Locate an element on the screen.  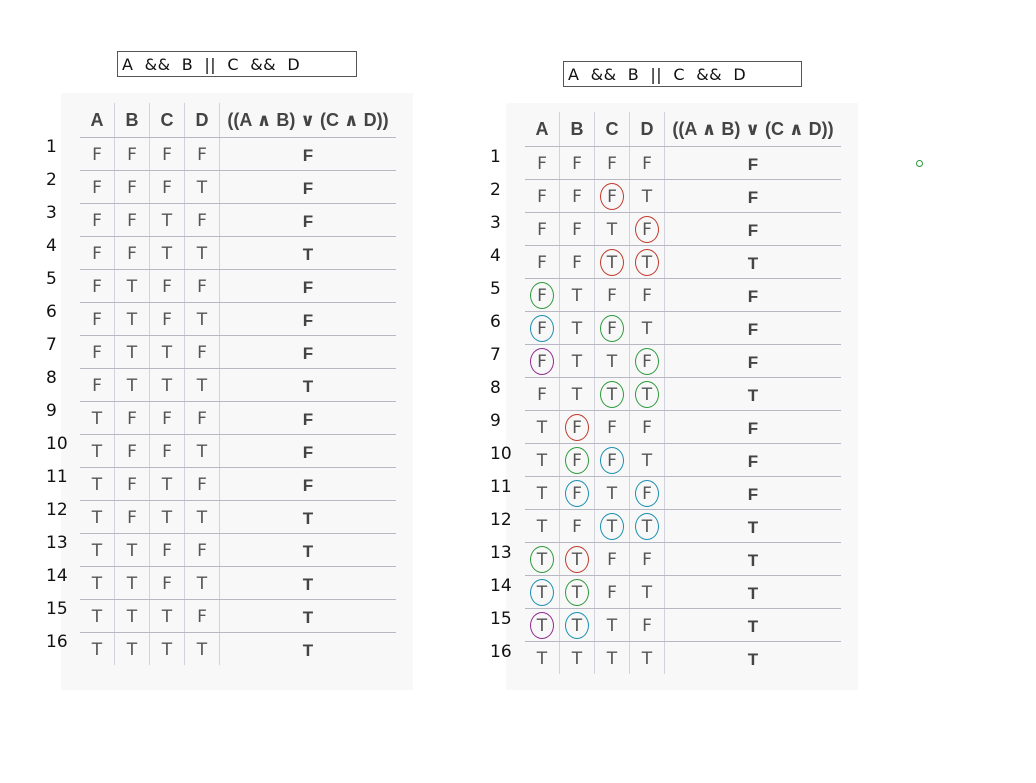
expression-box-left: A && B || C && D is located at coordinates (237, 64).